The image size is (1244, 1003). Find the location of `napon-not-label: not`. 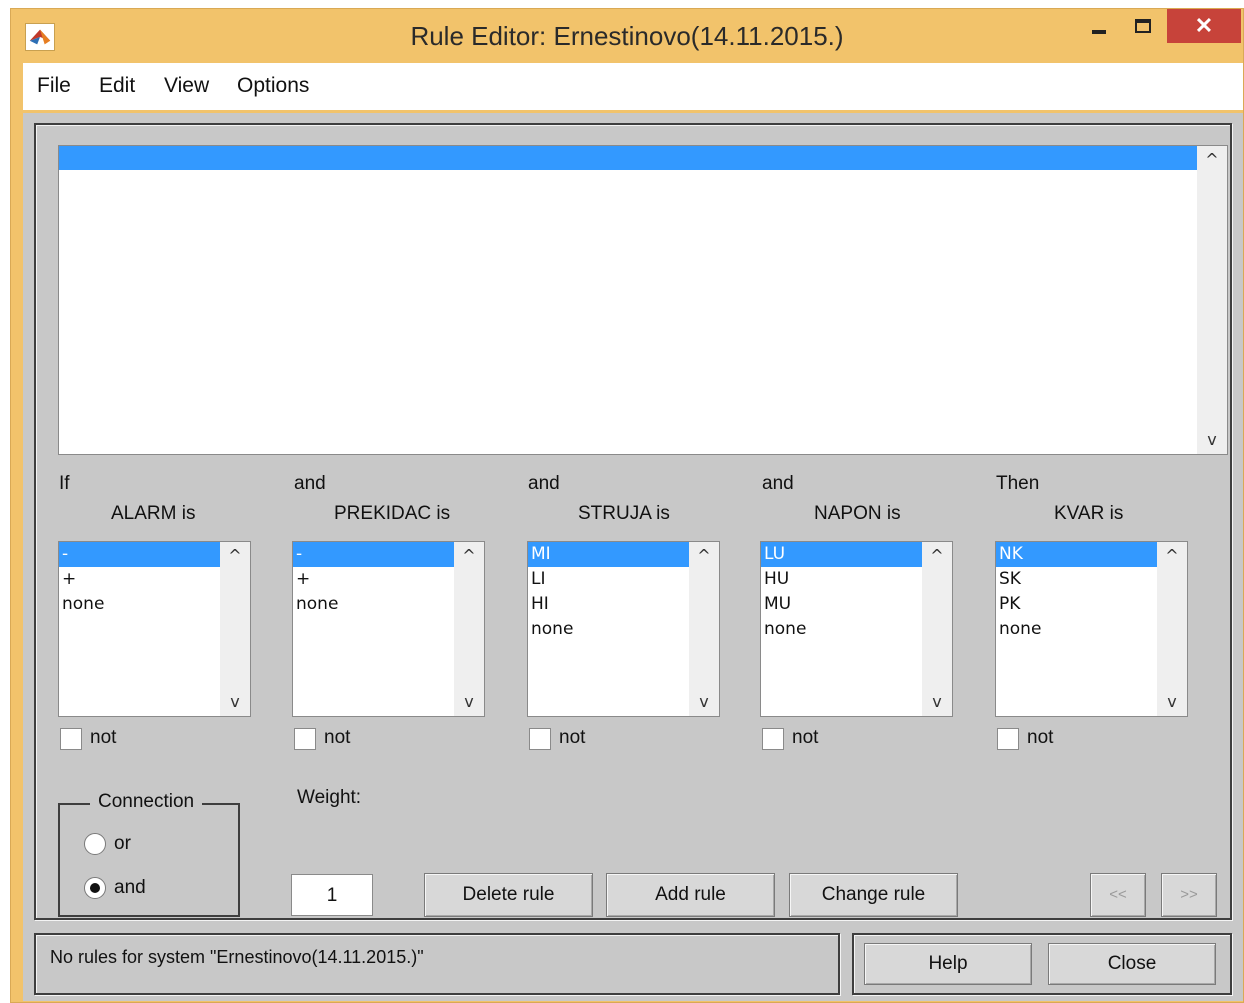

napon-not-label: not is located at coordinates (805, 737).